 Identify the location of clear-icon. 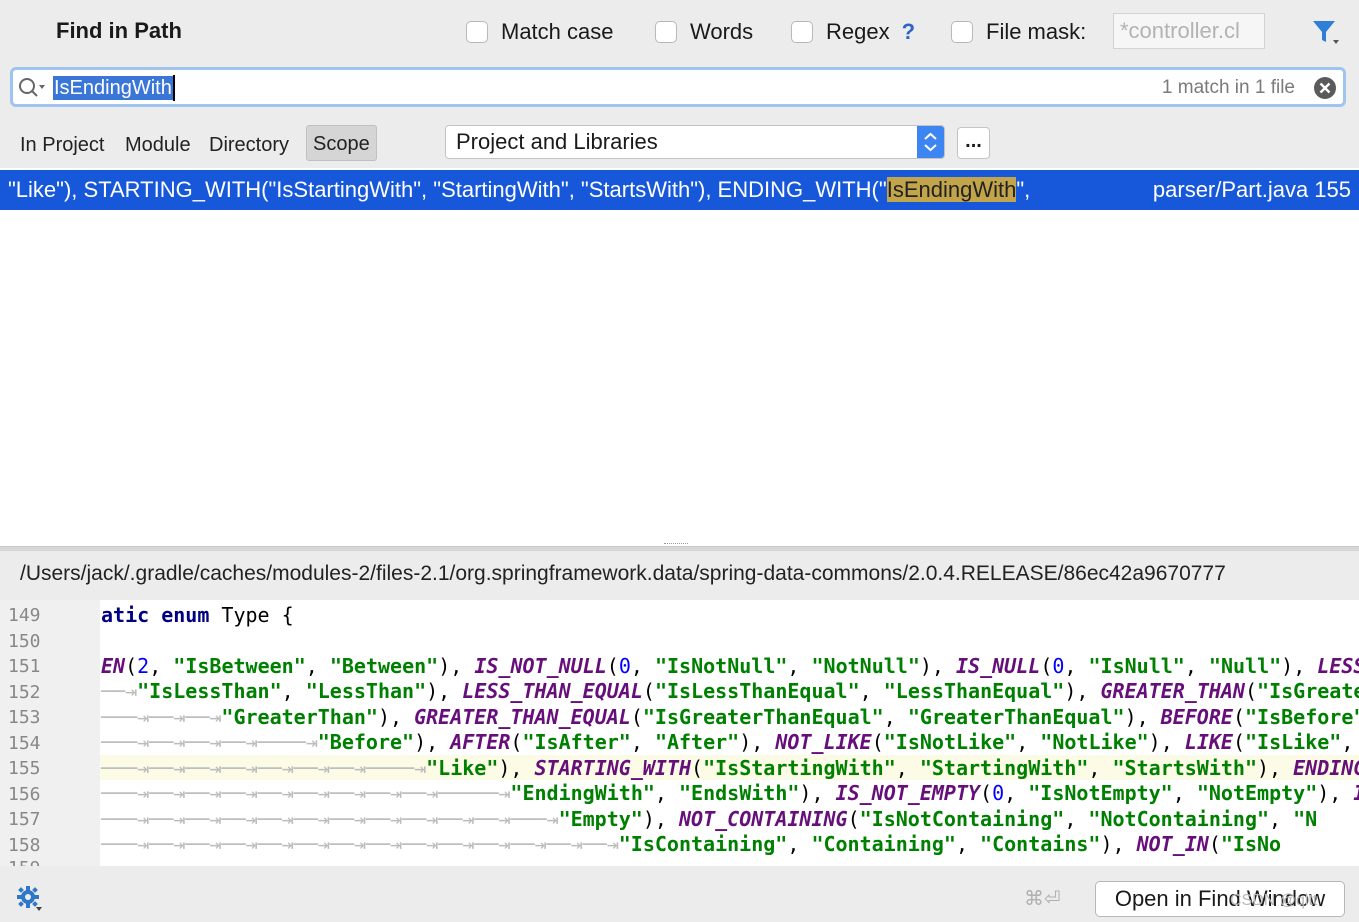
(1325, 88).